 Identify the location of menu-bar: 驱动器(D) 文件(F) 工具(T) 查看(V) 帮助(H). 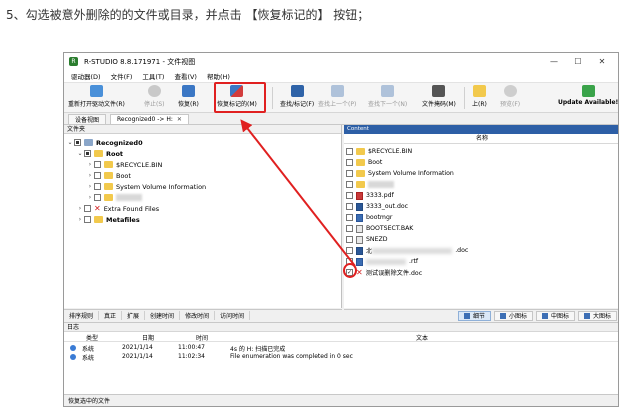
(341, 76).